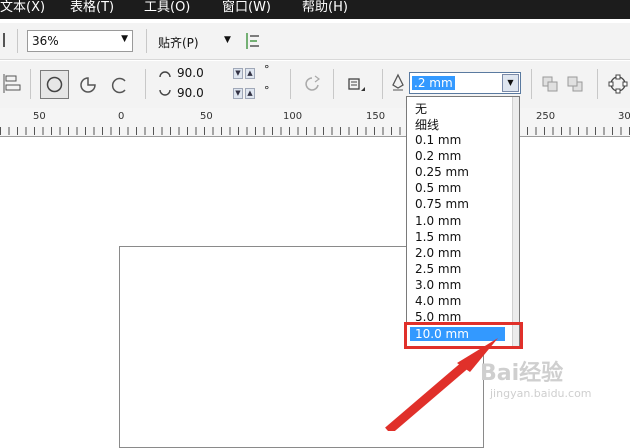  What do you see at coordinates (463, 335) in the screenshot?
I see `highlight-box` at bounding box center [463, 335].